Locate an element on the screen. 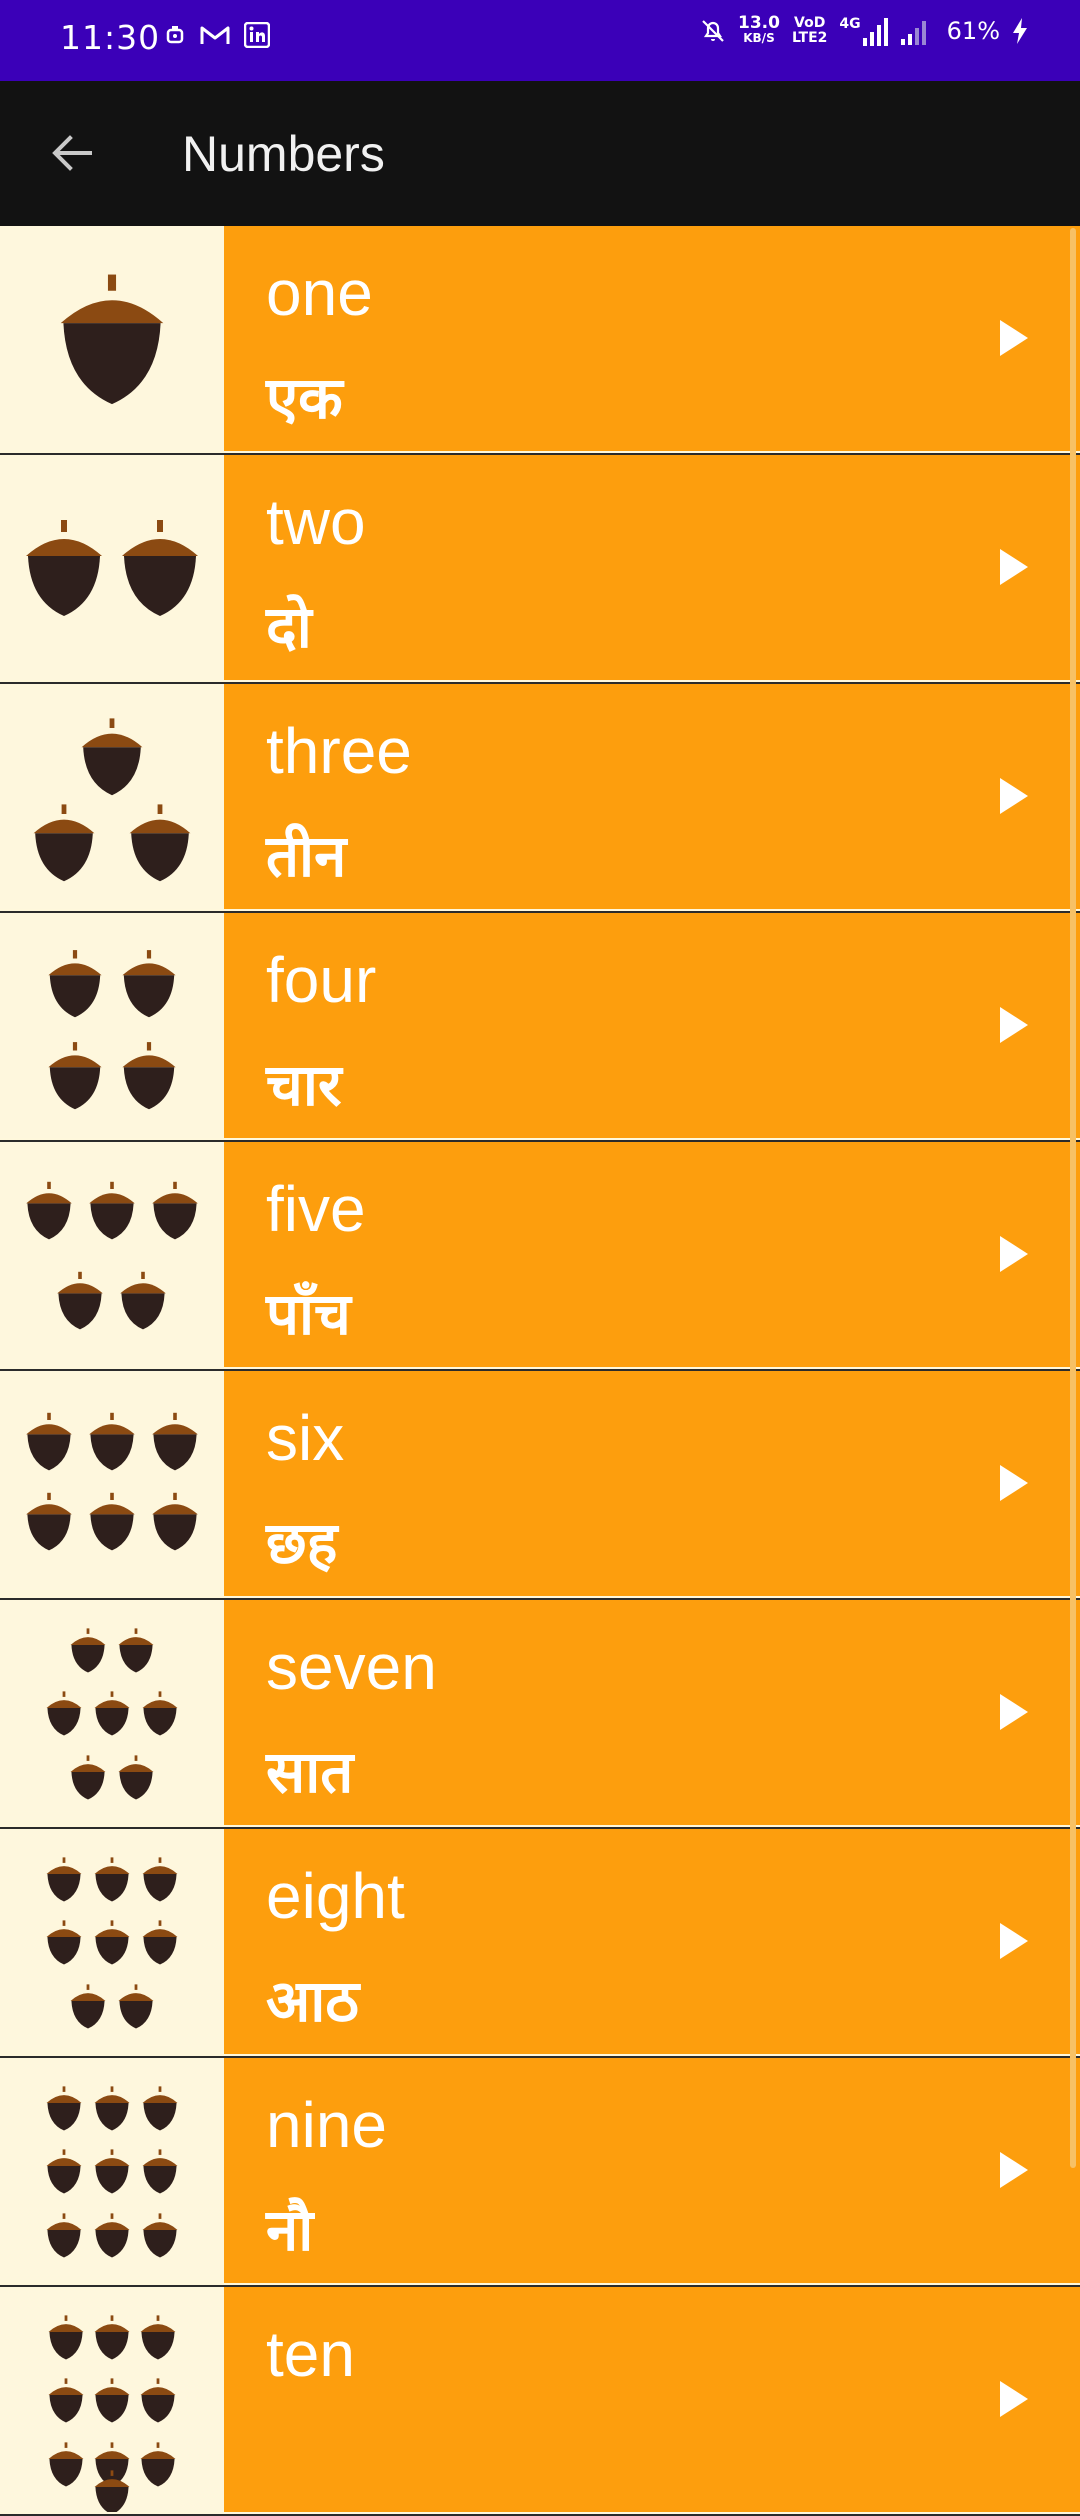 The width and height of the screenshot is (1080, 2516). net-speed-value: 13.0 is located at coordinates (759, 23).